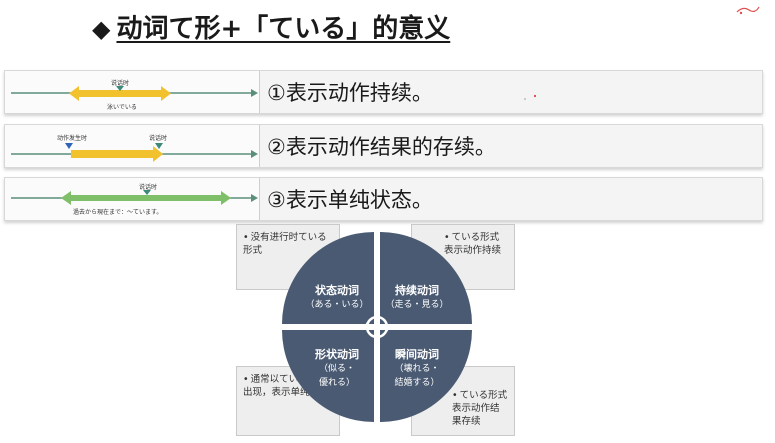  Describe the element at coordinates (337, 354) in the screenshot. I see `quadrant-title: 形状动词` at that location.